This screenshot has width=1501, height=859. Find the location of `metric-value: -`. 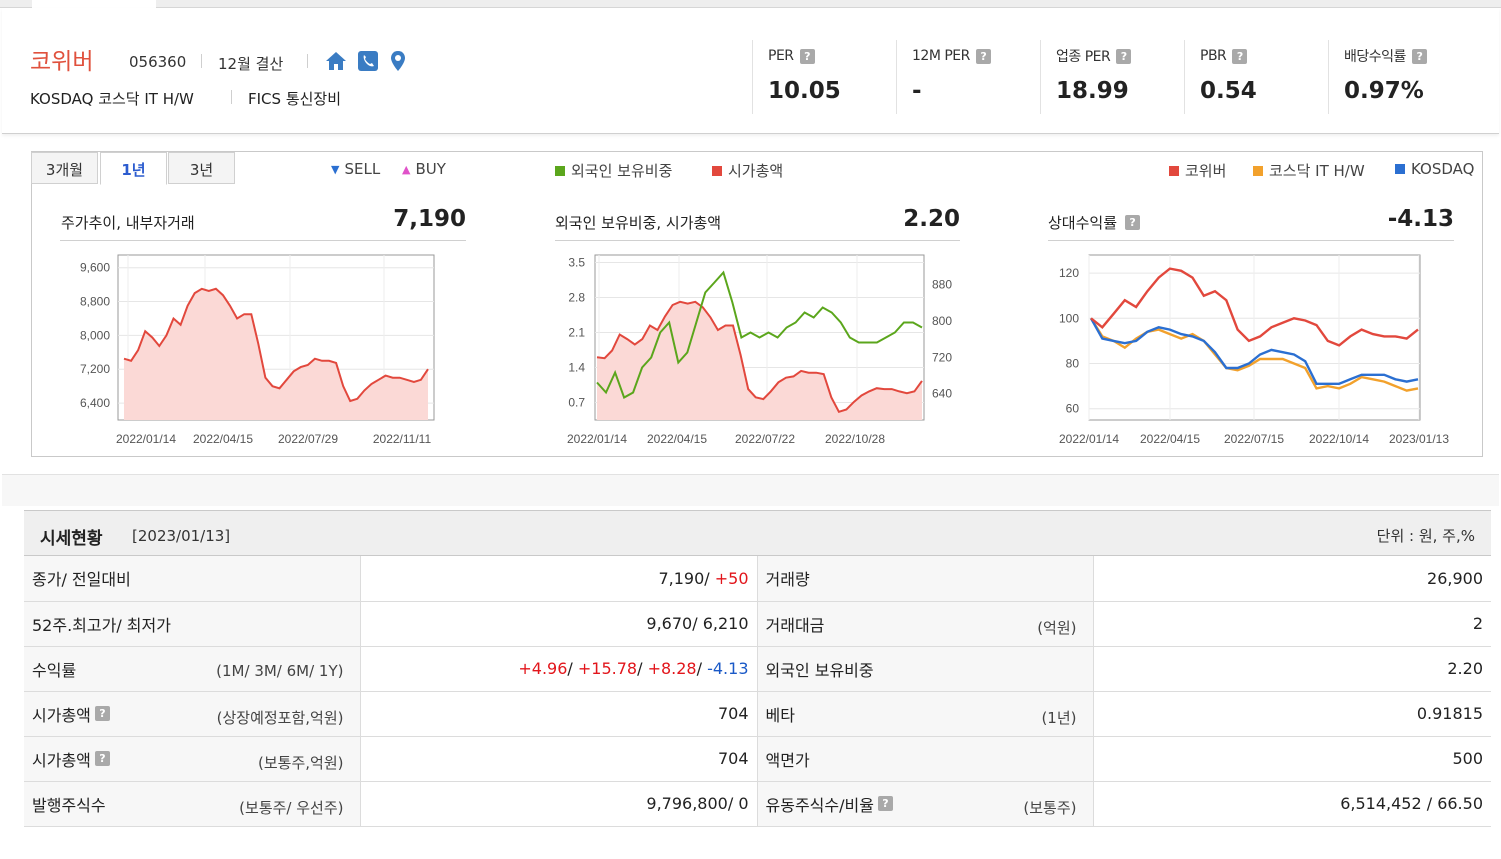

metric-value: - is located at coordinates (917, 91).